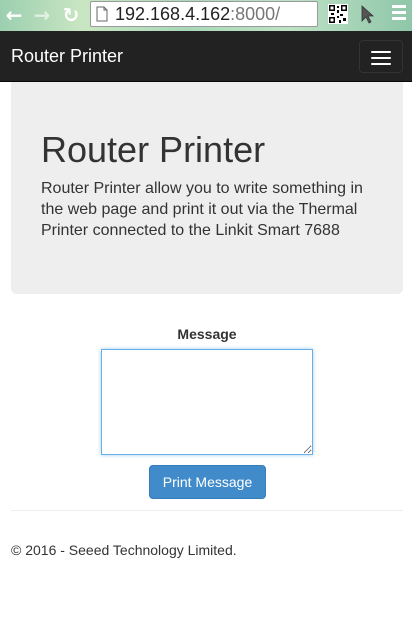 The image size is (412, 624). Describe the element at coordinates (14, 15) in the screenshot. I see `back-arrow-icon: ←` at that location.